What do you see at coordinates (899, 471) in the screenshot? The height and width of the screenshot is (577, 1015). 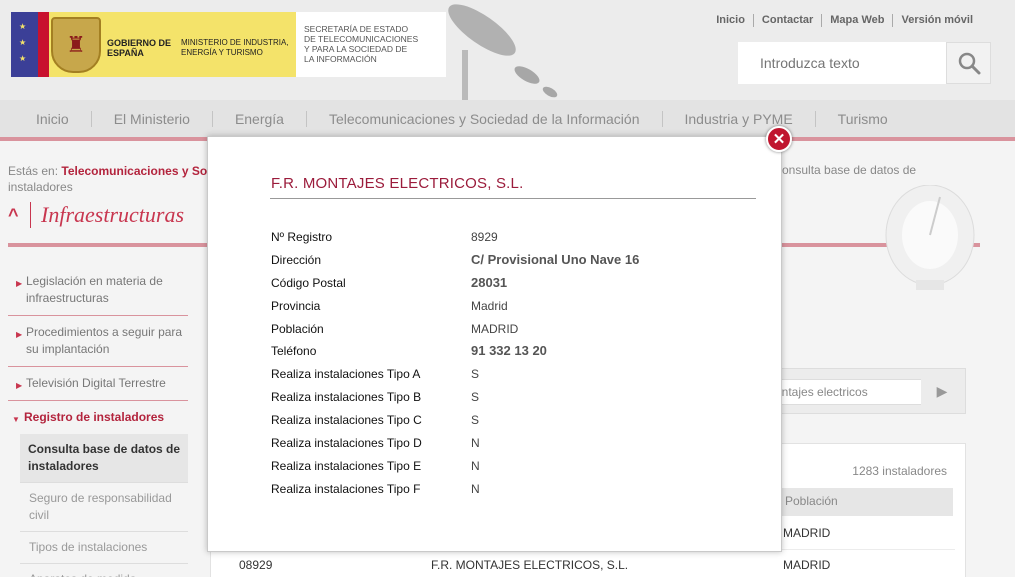 I see `results-count: 1283 instaladores` at bounding box center [899, 471].